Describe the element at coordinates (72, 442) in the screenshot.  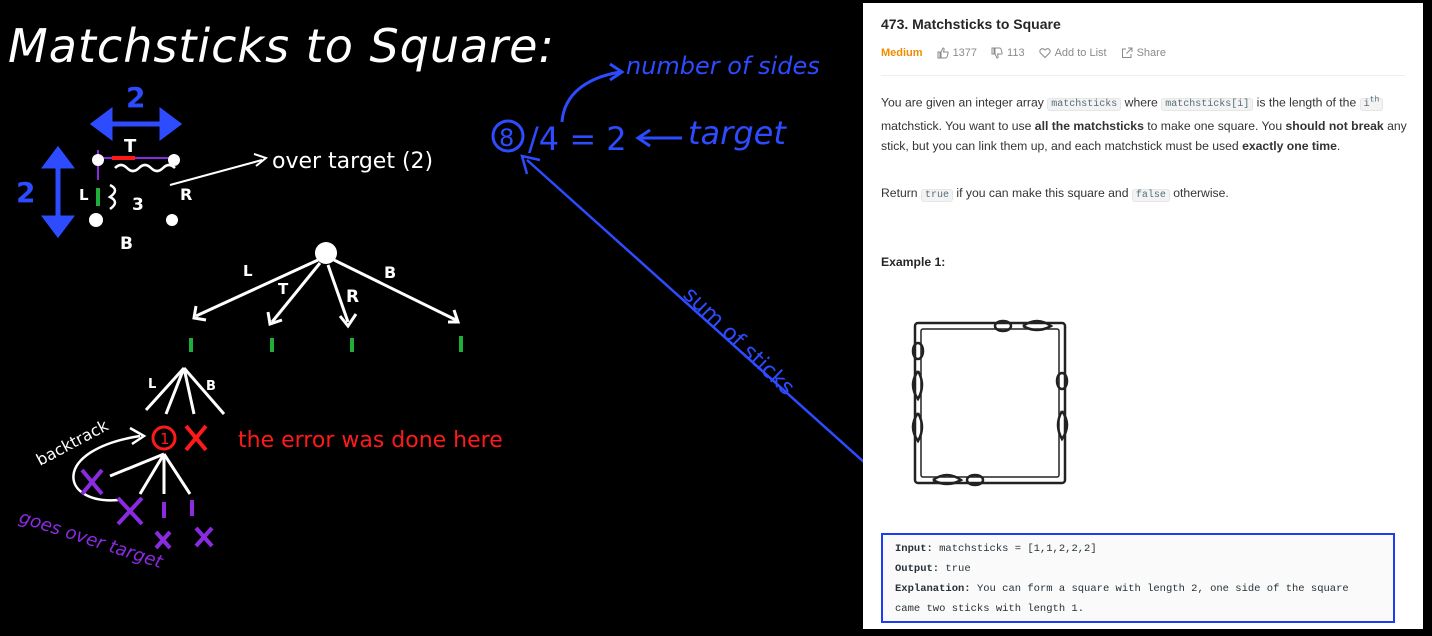
I see `backtrack-note: backtrack` at that location.